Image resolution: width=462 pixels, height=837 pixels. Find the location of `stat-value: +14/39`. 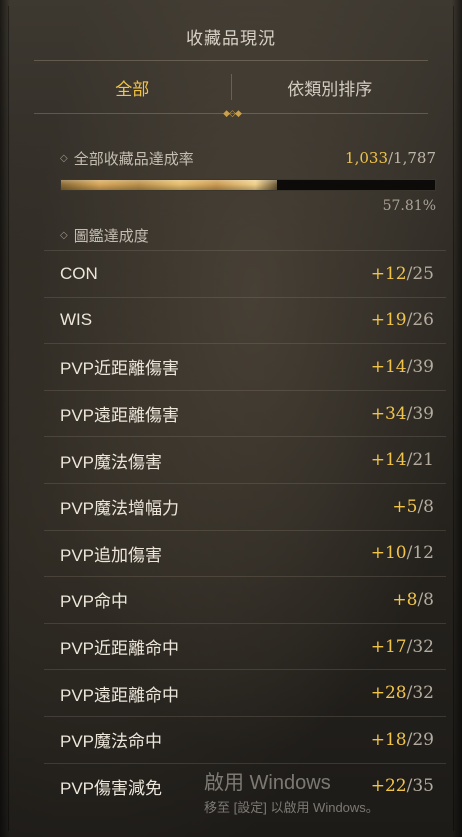

stat-value: +14/39 is located at coordinates (402, 367).